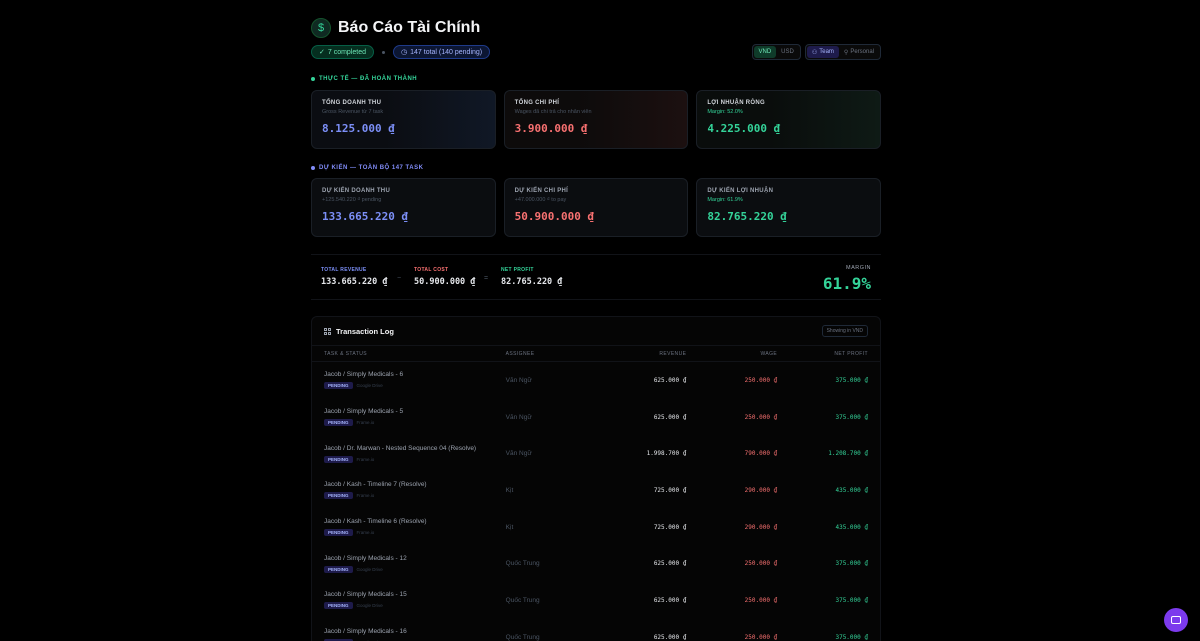 The width and height of the screenshot is (1200, 641). I want to click on column-header-assignee: ASSIGNEE, so click(520, 353).